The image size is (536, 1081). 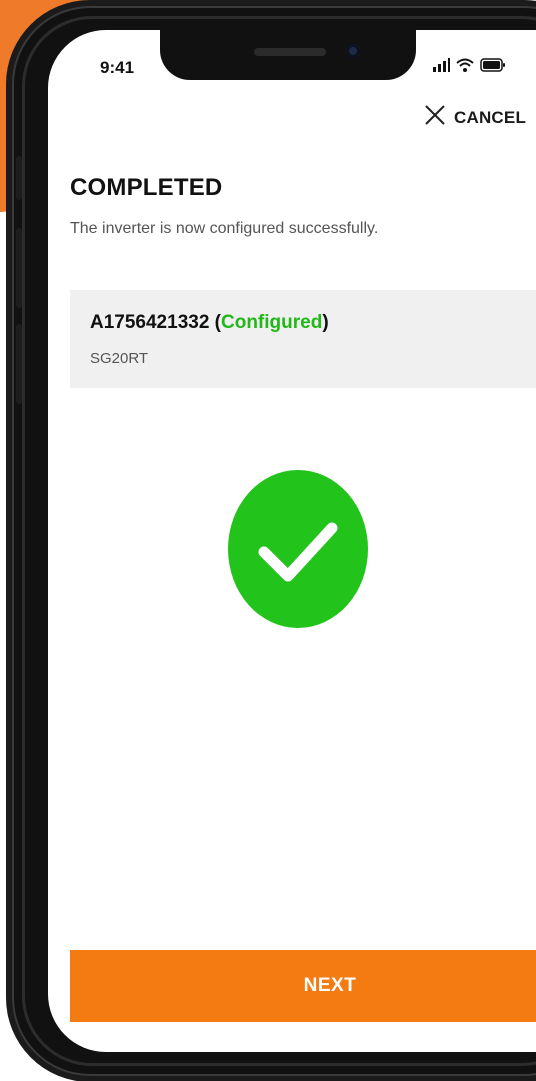 I want to click on cancel-button: CANCEL, so click(x=475, y=117).